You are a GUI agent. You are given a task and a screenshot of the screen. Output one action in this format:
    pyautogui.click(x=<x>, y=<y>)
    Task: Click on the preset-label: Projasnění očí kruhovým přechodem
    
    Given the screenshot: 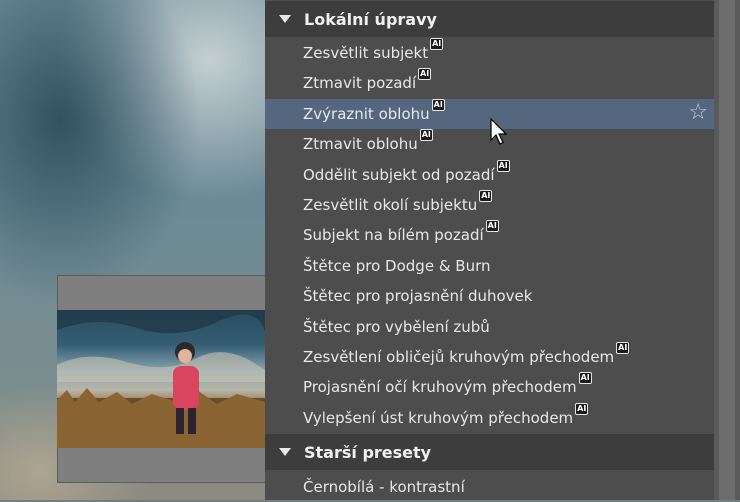 What is the action you would take?
    pyautogui.click(x=440, y=387)
    